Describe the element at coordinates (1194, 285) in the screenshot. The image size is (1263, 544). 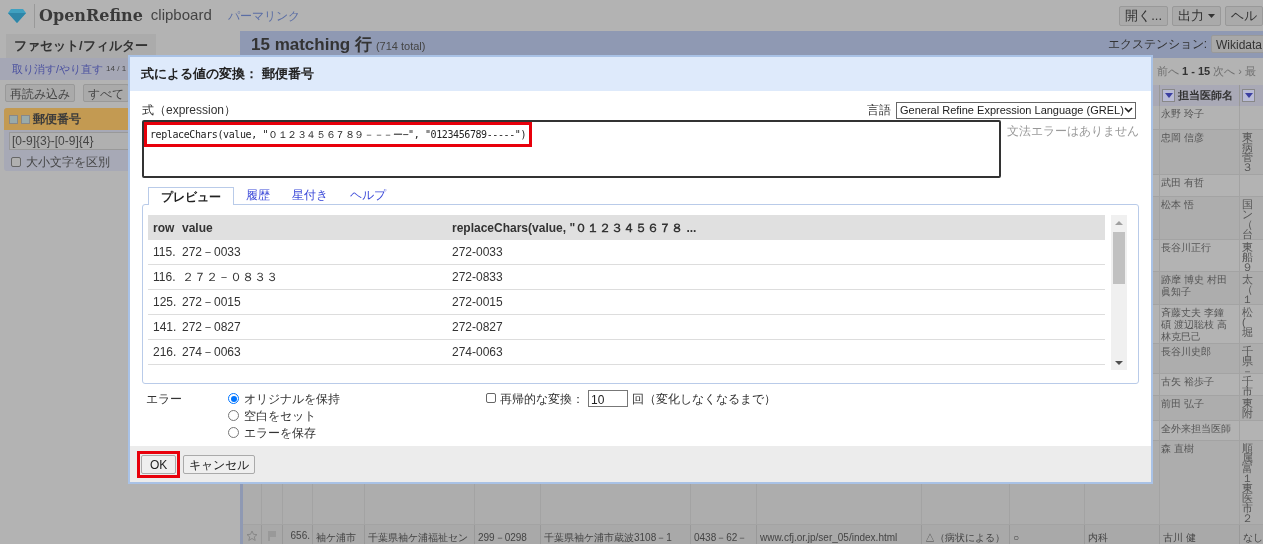
I see `table-cell-text: 跡摩 博史 村田眞知子` at that location.